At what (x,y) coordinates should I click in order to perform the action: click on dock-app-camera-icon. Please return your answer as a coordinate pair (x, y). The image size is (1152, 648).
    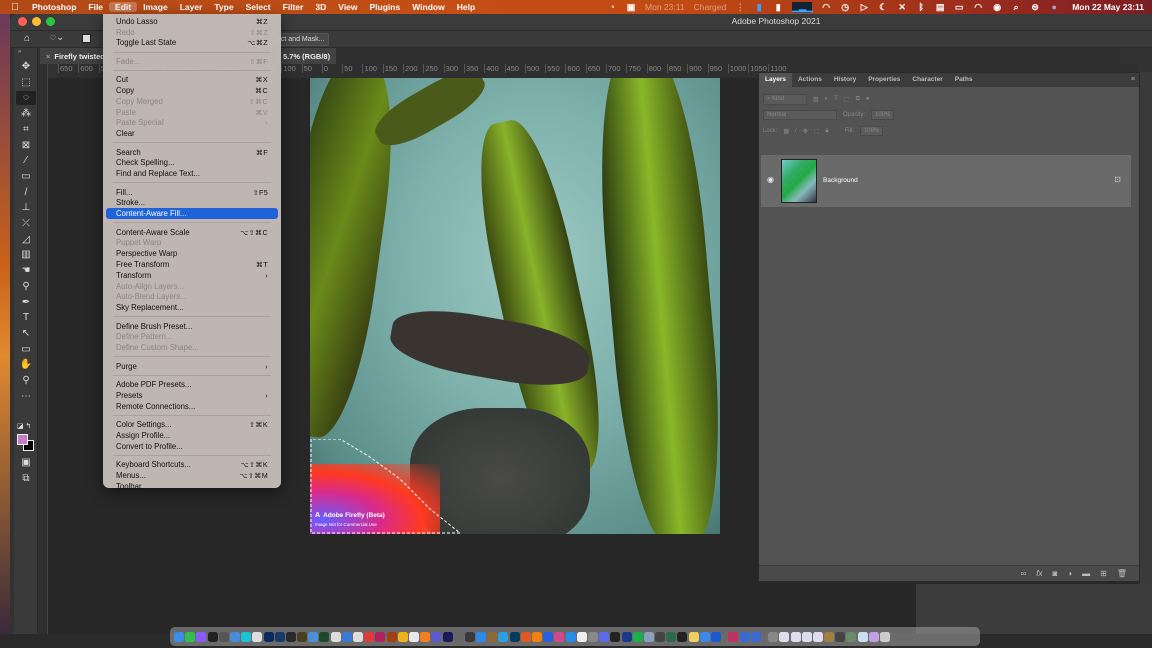
    Looking at the image, I should click on (755, 636).